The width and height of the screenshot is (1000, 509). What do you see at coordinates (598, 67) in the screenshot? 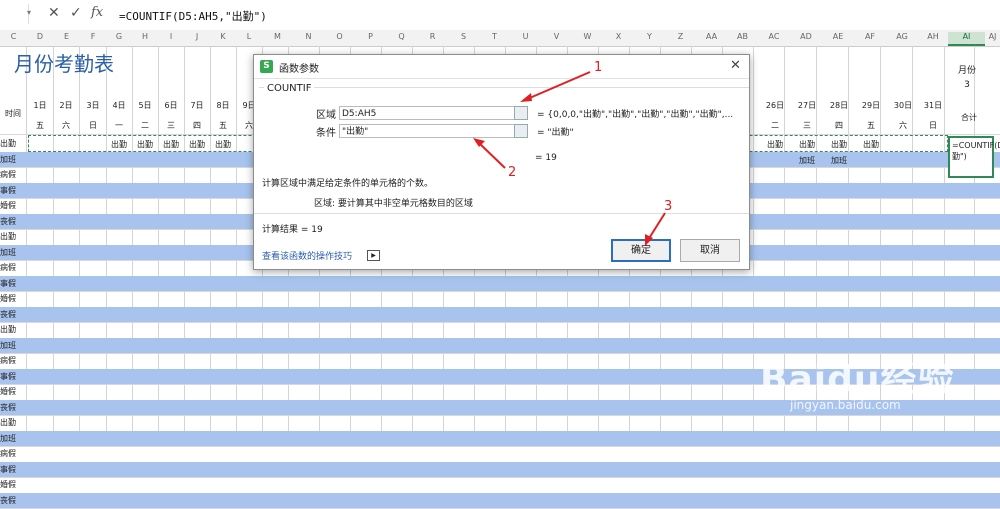
I see `annotation-1: 1` at bounding box center [598, 67].